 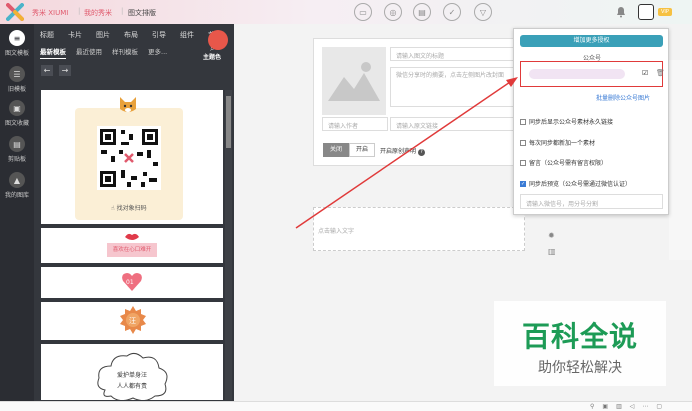 I want to click on sound-icon: ◁, so click(x=632, y=406).